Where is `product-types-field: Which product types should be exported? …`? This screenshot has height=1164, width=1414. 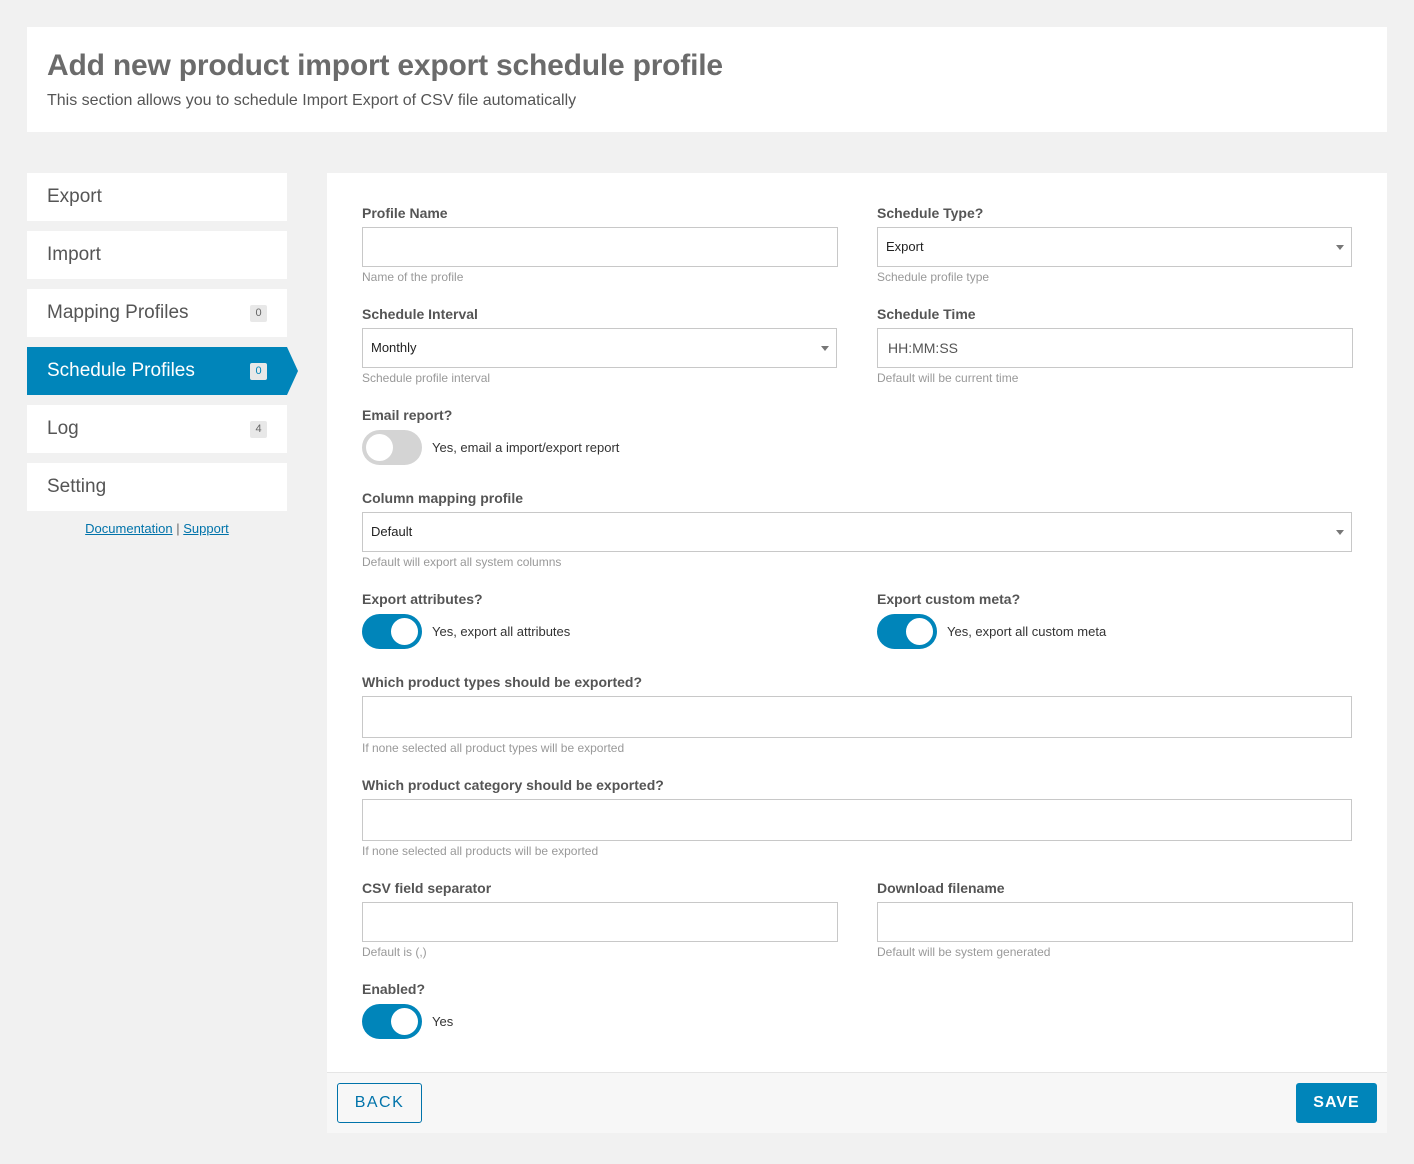 product-types-field: Which product types should be exported? … is located at coordinates (857, 714).